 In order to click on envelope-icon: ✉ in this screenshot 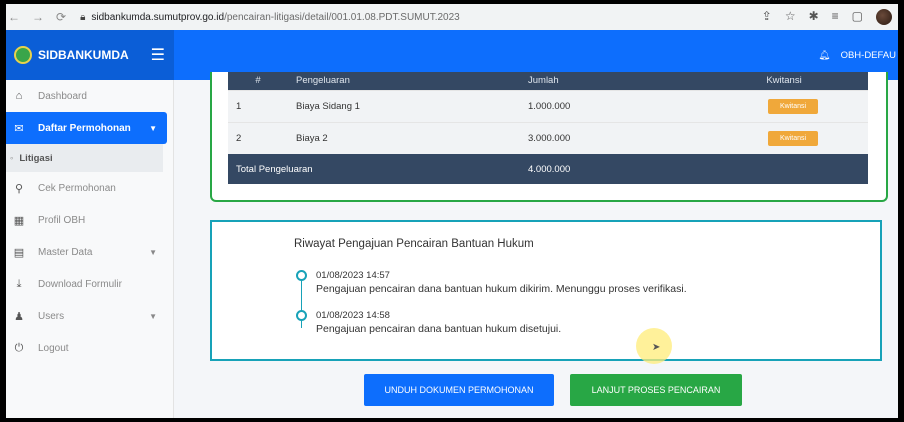, I will do `click(19, 128)`.